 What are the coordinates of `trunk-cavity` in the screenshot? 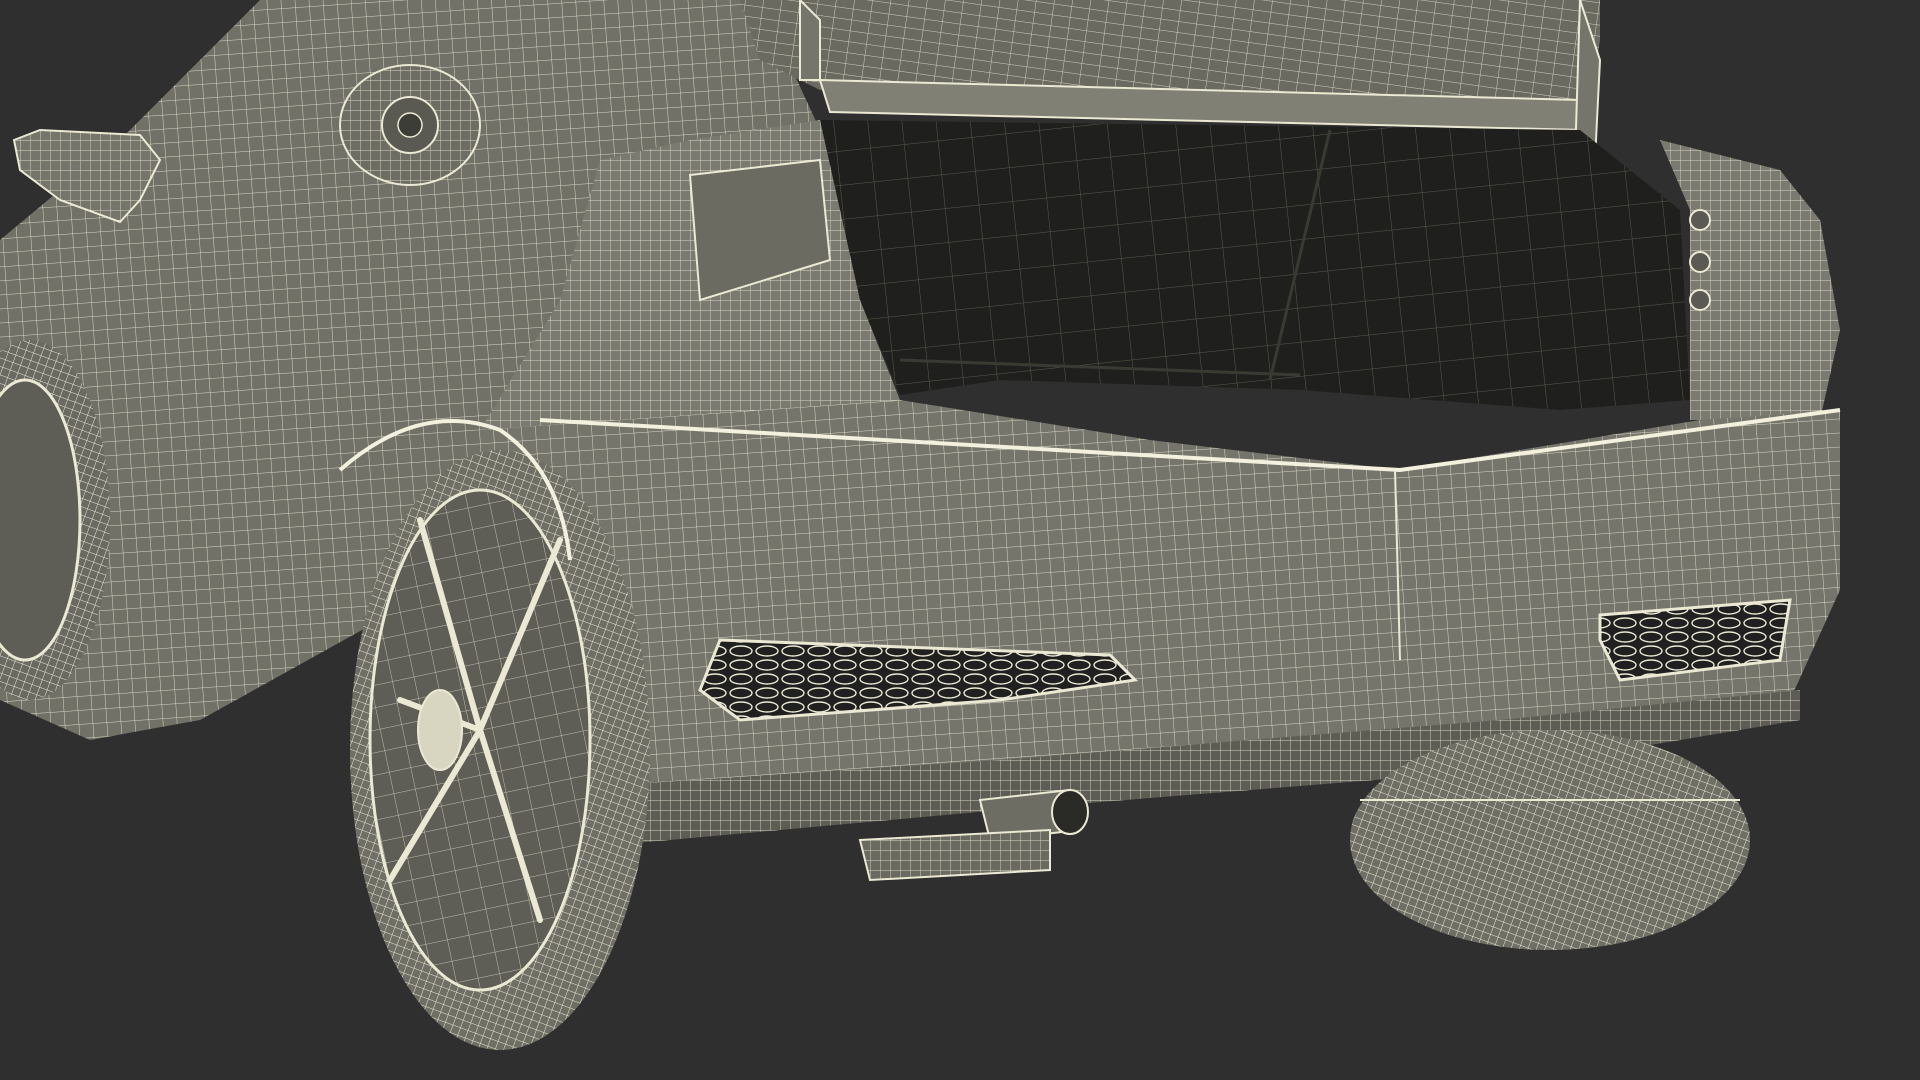 It's located at (1255, 265).